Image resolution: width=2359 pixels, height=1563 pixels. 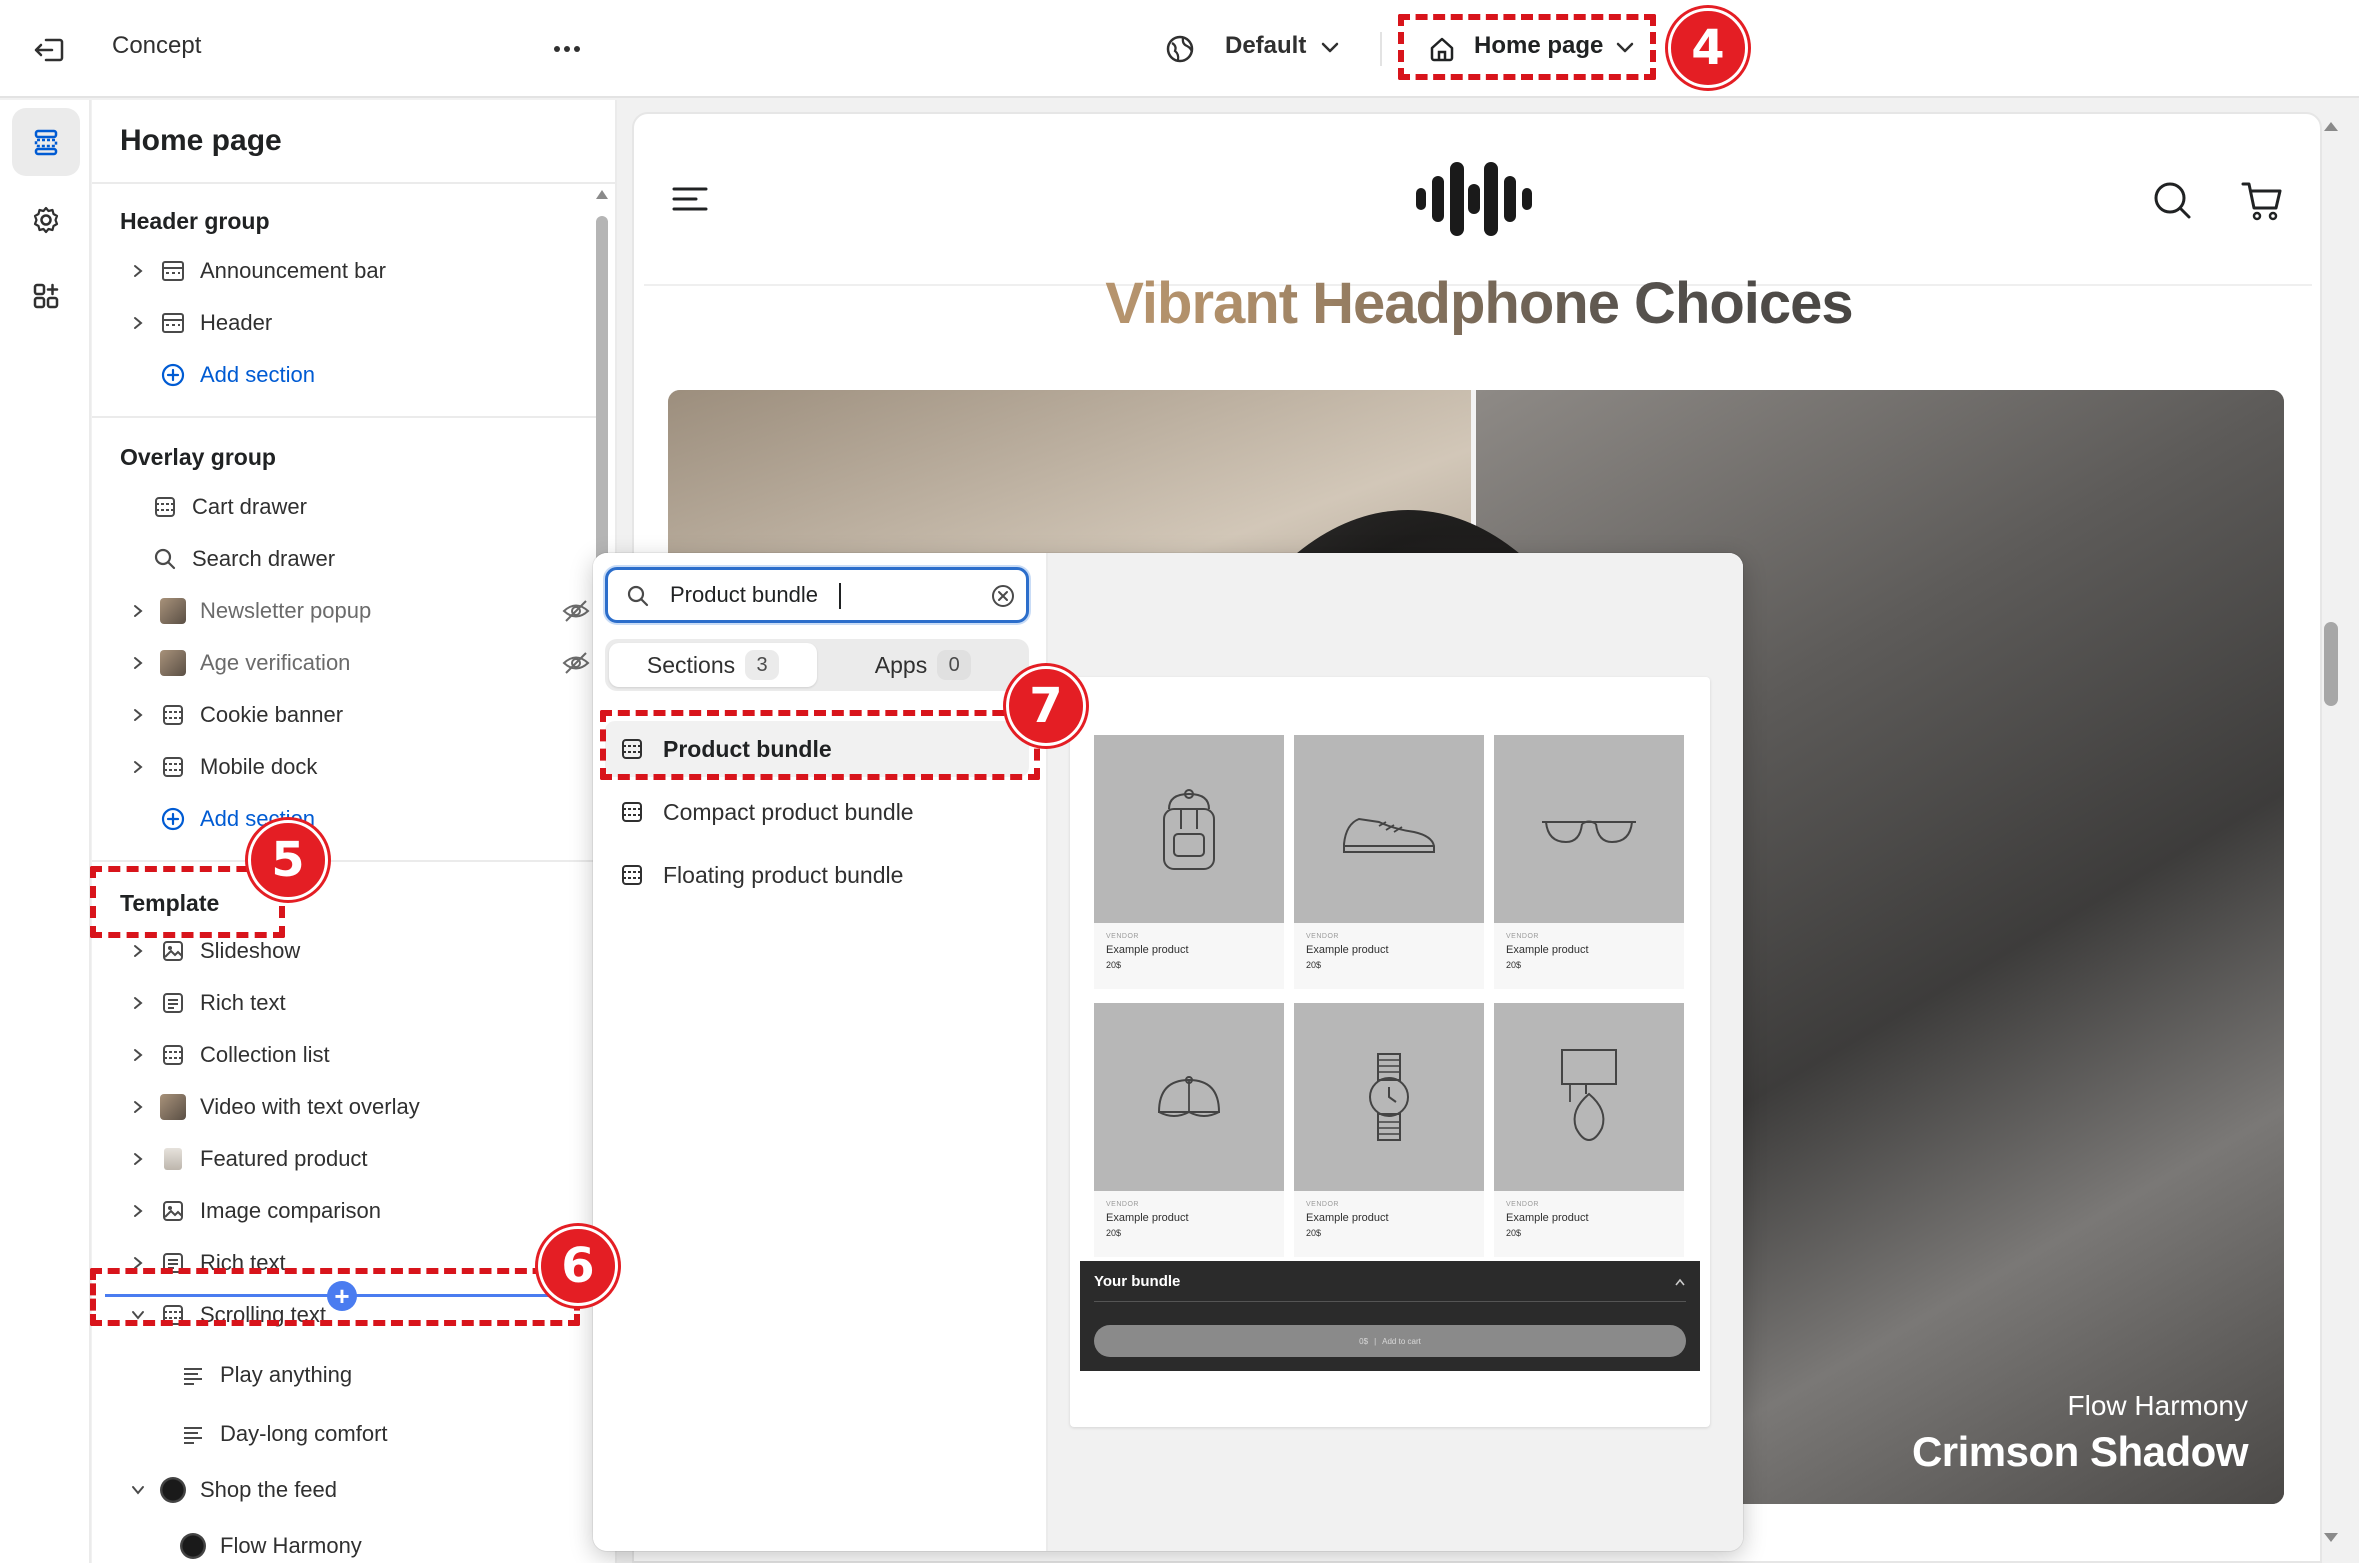 I want to click on section-label: Mobile dock, so click(x=259, y=766).